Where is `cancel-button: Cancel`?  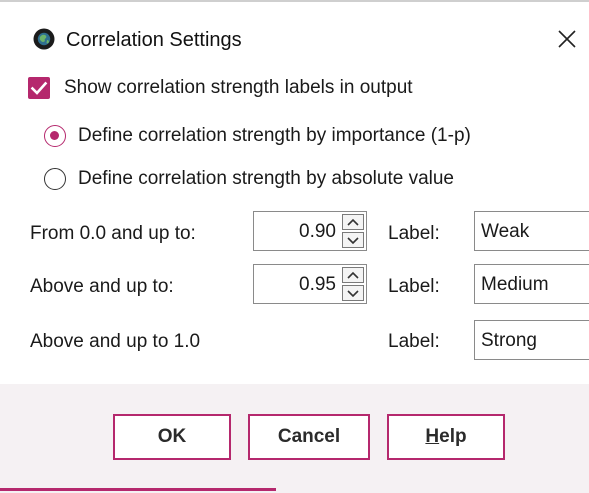
cancel-button: Cancel is located at coordinates (309, 437).